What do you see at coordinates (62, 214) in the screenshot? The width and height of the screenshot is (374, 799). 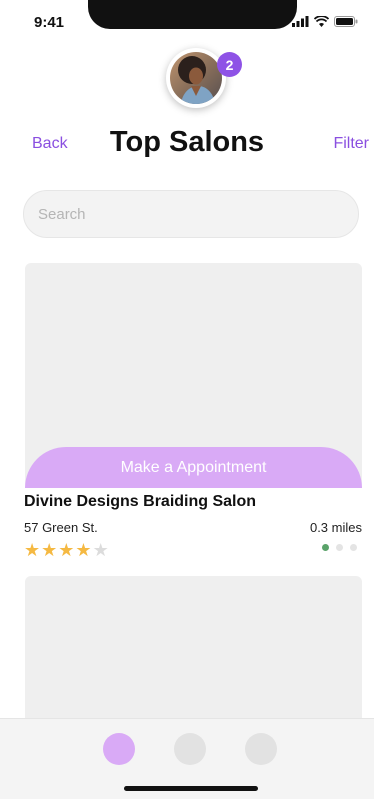 I see `search-placeholder: Search` at bounding box center [62, 214].